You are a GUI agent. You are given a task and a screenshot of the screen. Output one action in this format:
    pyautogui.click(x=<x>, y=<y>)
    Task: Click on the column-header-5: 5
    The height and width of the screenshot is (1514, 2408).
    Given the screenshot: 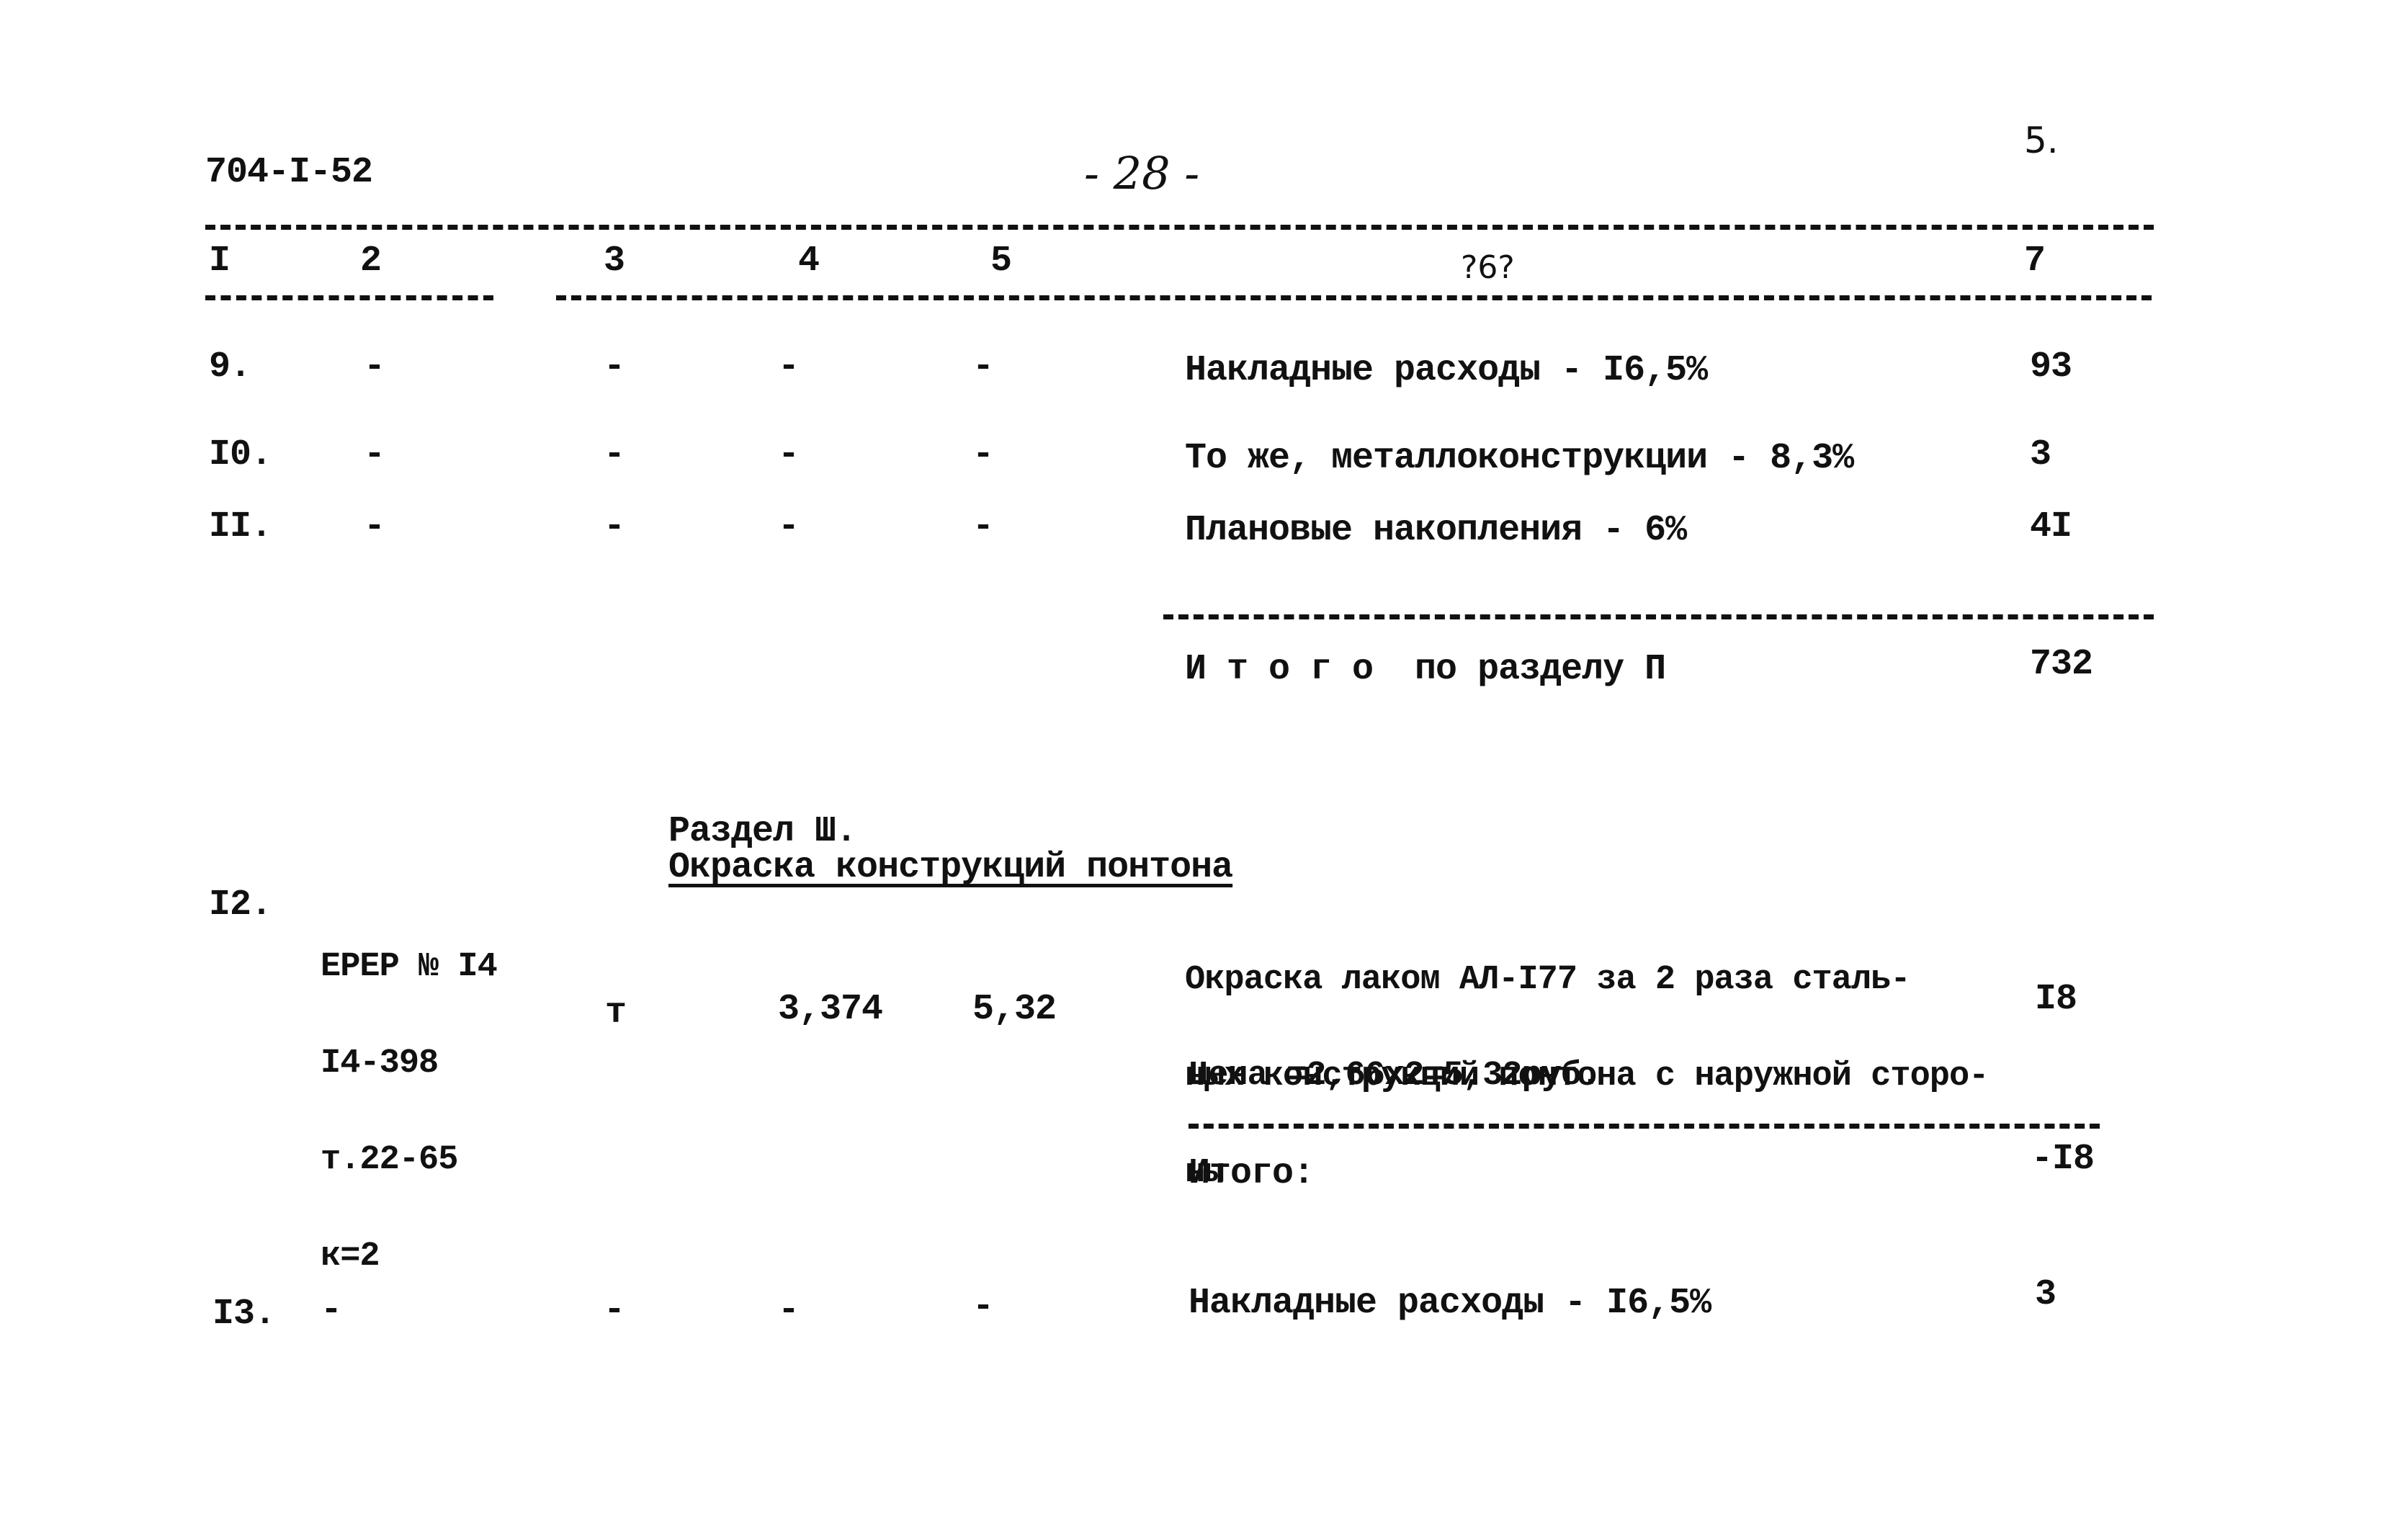 What is the action you would take?
    pyautogui.click(x=1001, y=261)
    